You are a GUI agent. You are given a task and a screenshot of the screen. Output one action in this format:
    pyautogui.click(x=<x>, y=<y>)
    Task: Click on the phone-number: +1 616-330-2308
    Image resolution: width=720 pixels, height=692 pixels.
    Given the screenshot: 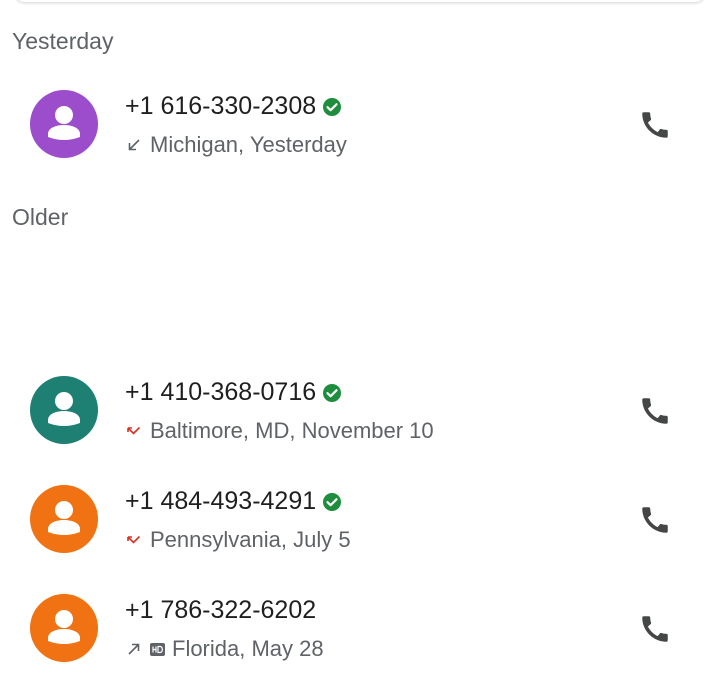 What is the action you would take?
    pyautogui.click(x=221, y=106)
    